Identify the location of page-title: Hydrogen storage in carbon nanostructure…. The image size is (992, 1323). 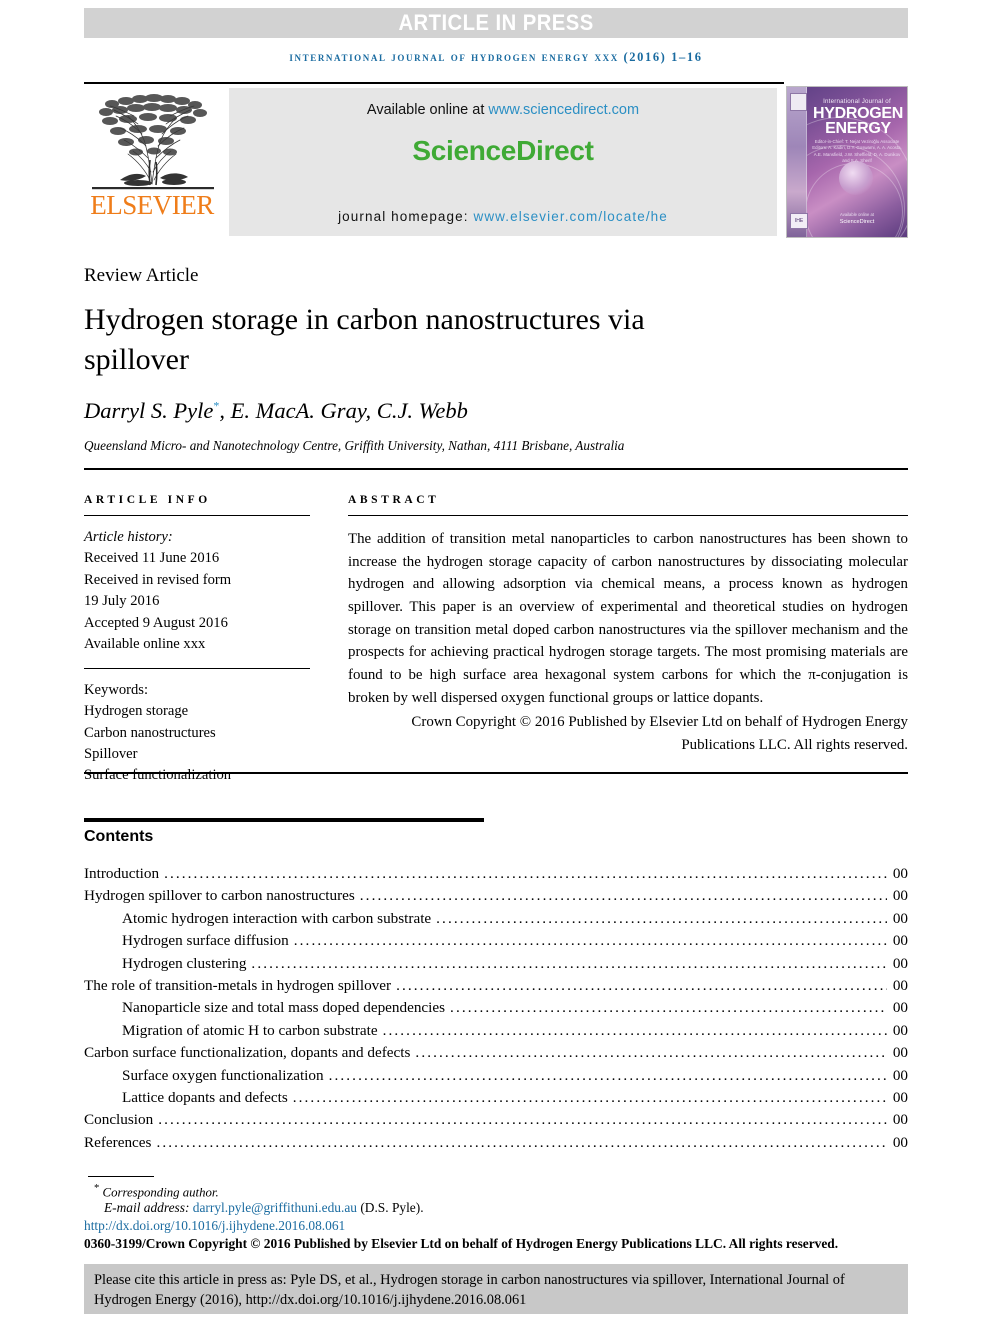
(364, 339).